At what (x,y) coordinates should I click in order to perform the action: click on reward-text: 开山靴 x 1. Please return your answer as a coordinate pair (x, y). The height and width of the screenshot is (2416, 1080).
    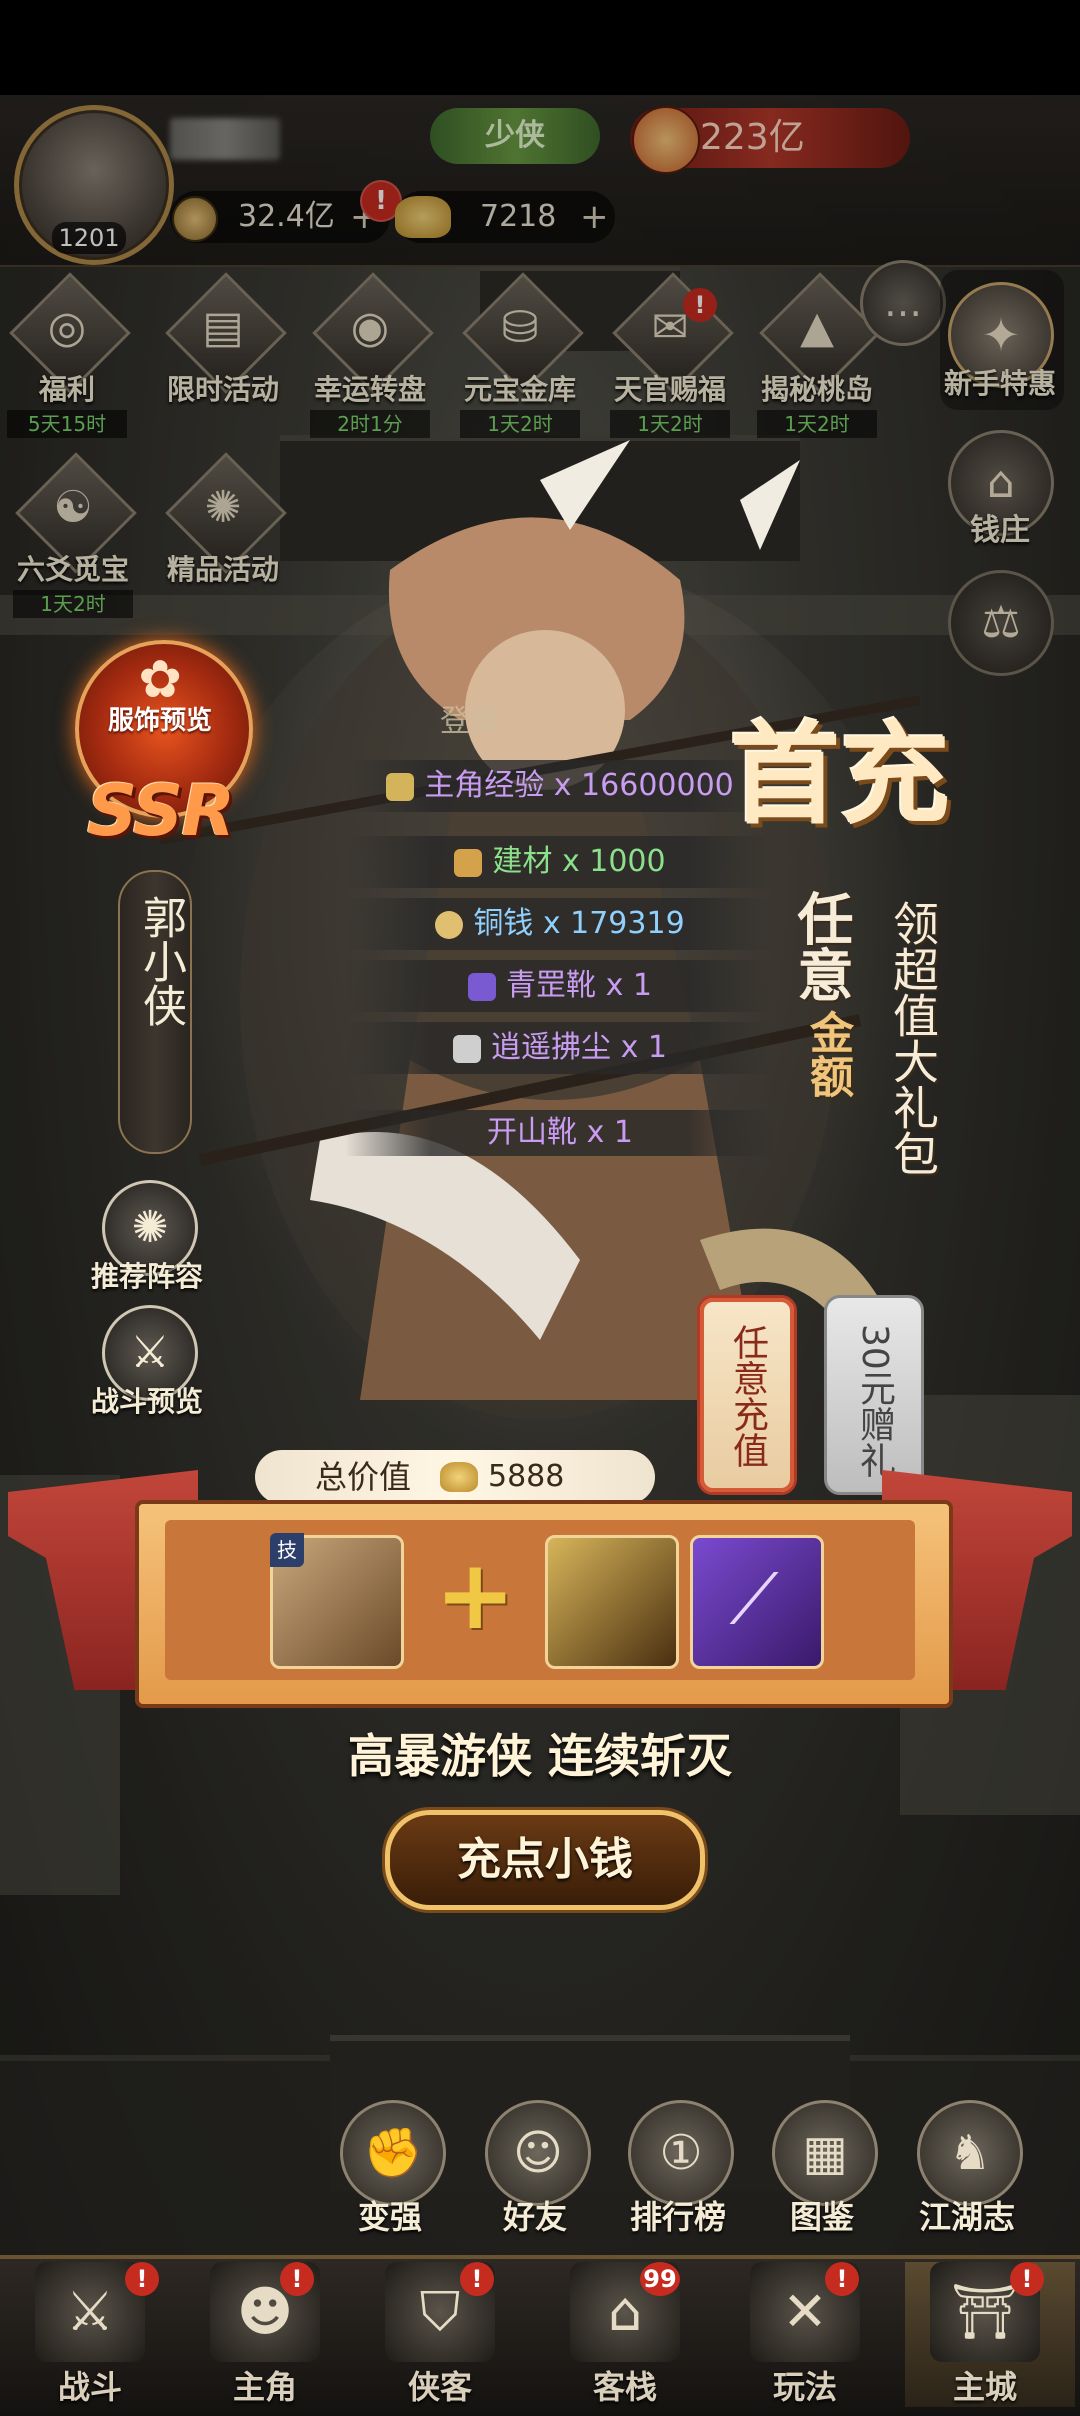
    Looking at the image, I should click on (560, 1132).